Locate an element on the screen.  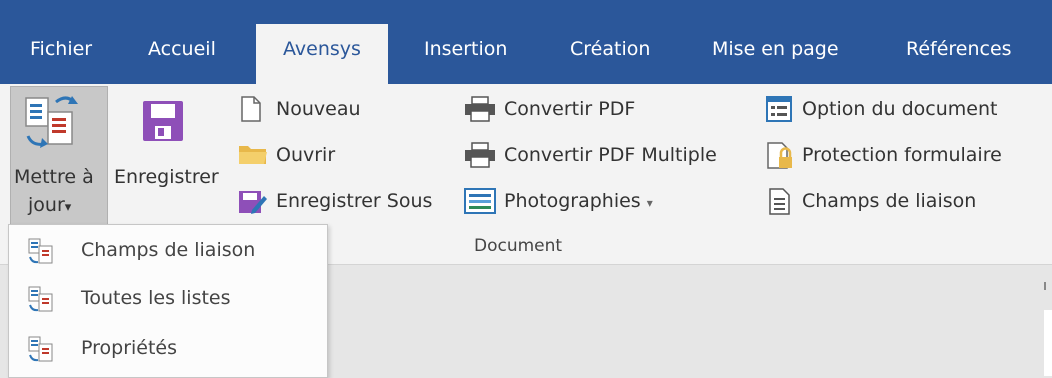
photographies-button: Photographies ▾ is located at coordinates (578, 201).